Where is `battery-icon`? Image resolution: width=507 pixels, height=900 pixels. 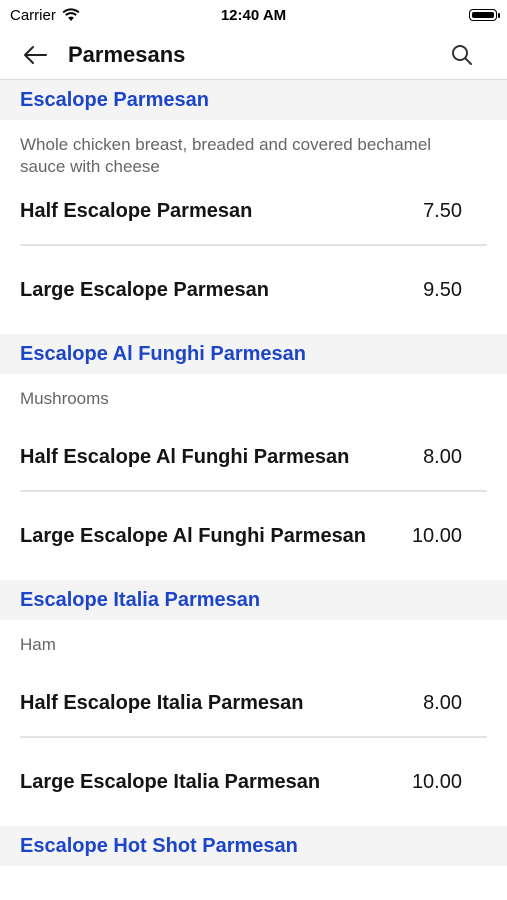
battery-icon is located at coordinates (484, 15).